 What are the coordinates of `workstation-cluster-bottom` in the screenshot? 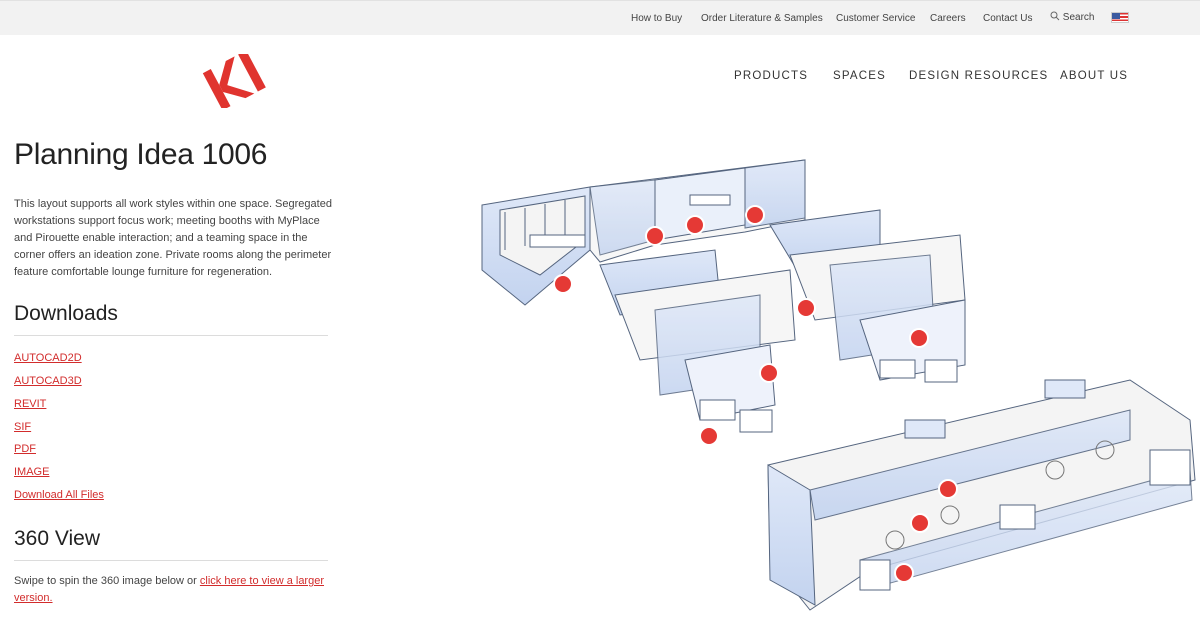 It's located at (981, 495).